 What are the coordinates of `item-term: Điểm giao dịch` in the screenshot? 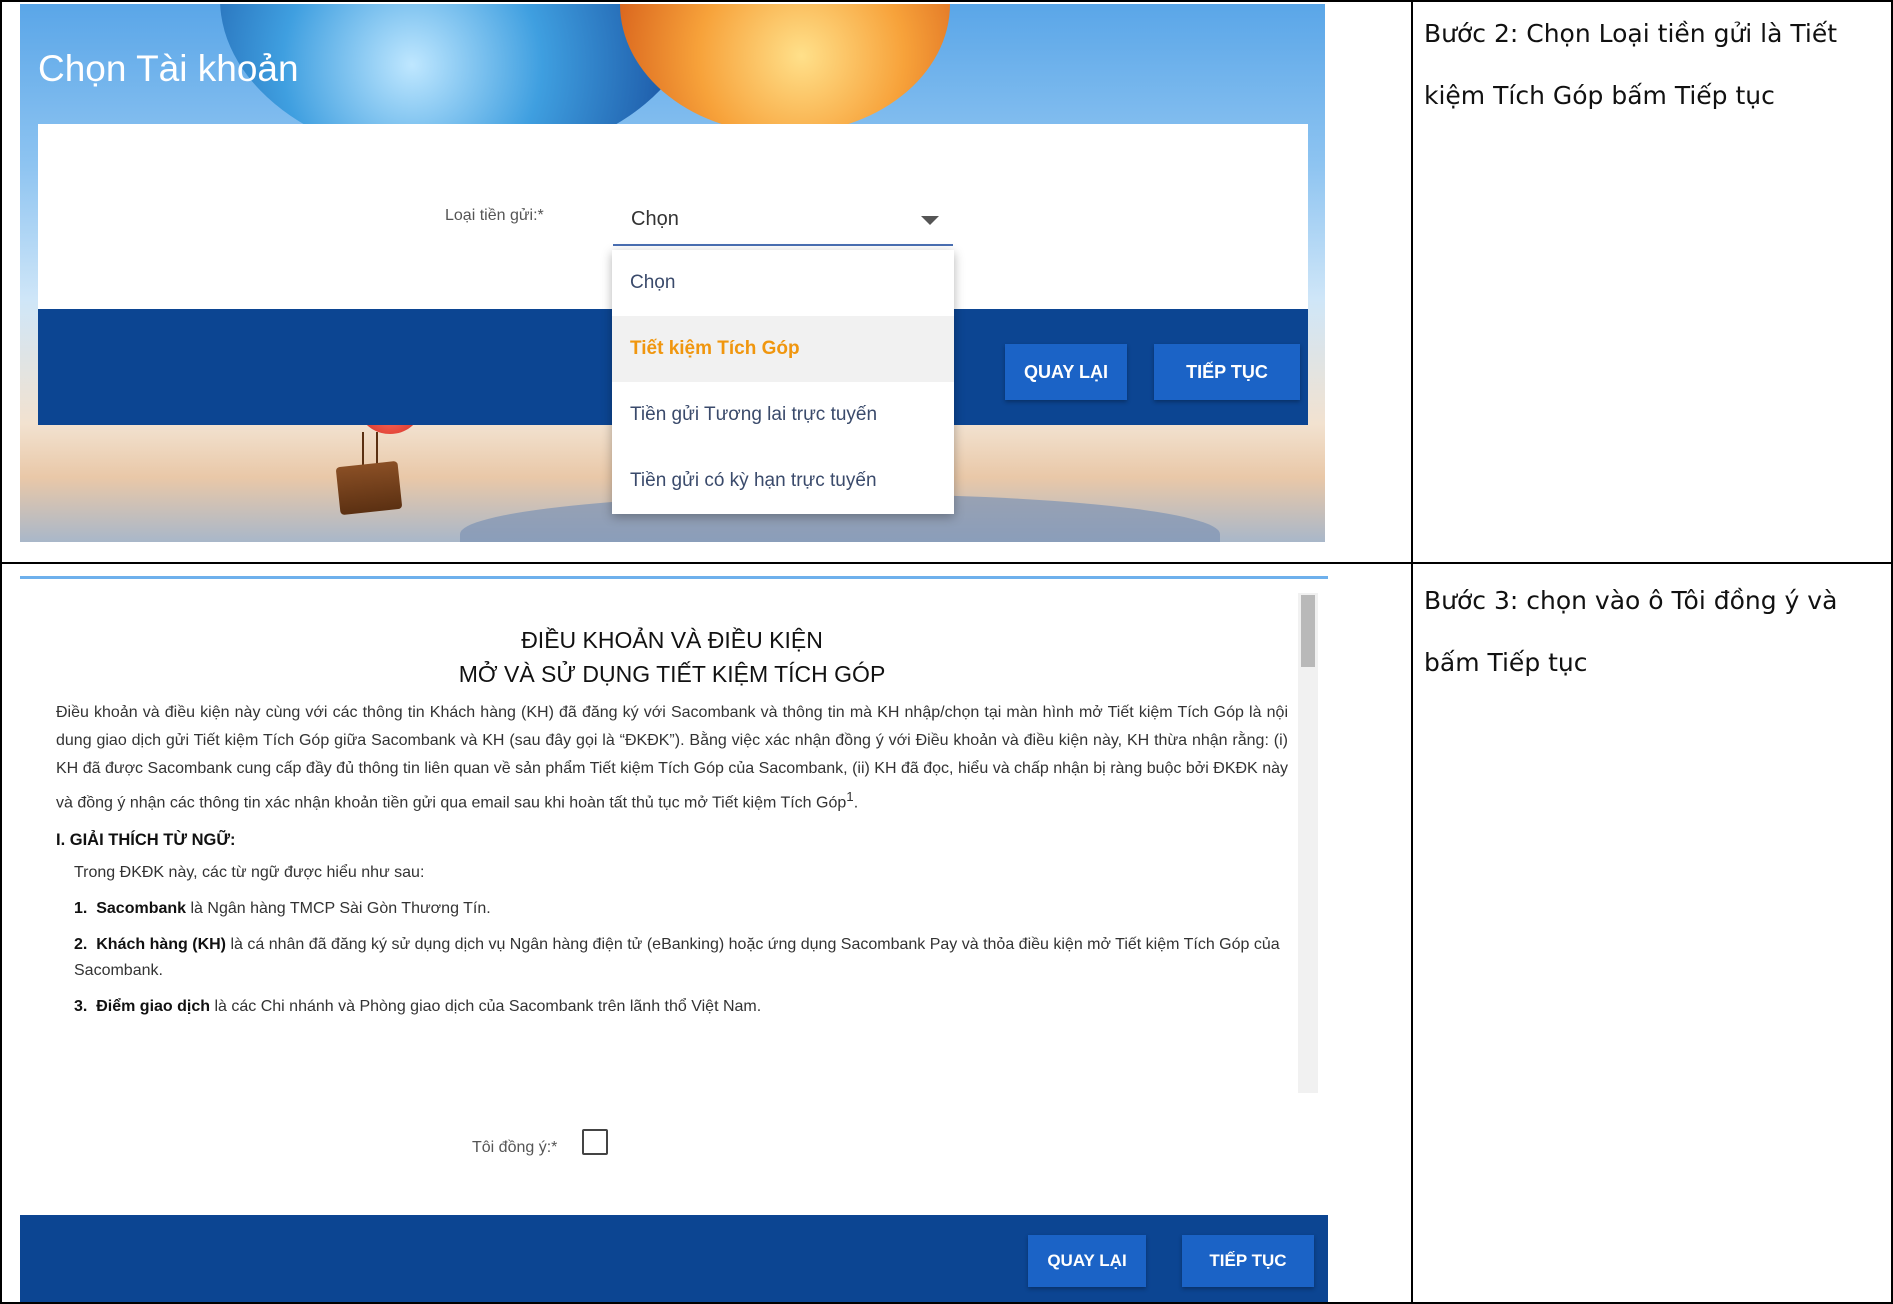 It's located at (153, 1007).